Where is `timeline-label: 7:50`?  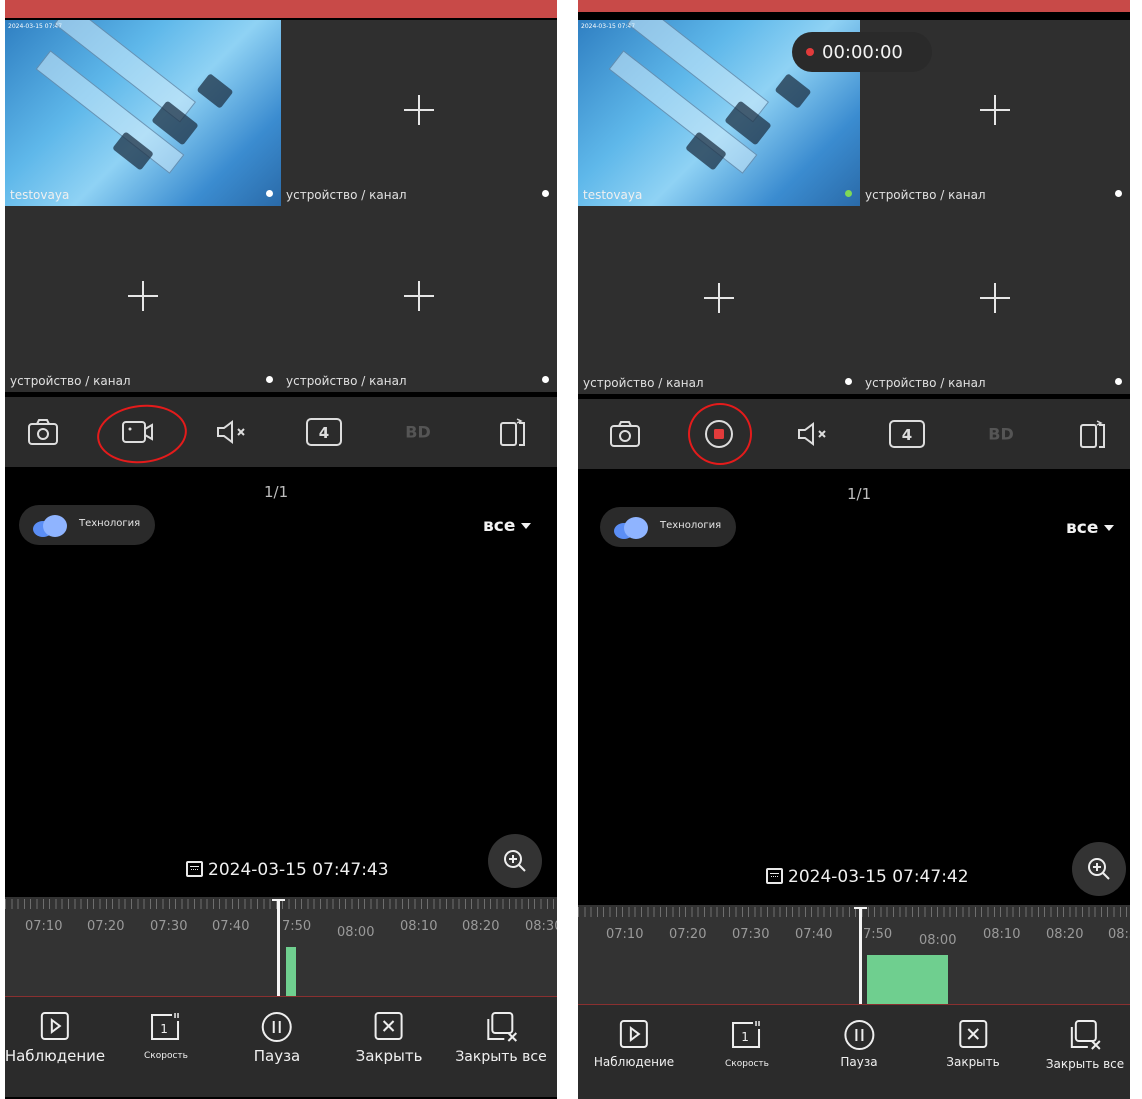 timeline-label: 7:50 is located at coordinates (297, 926).